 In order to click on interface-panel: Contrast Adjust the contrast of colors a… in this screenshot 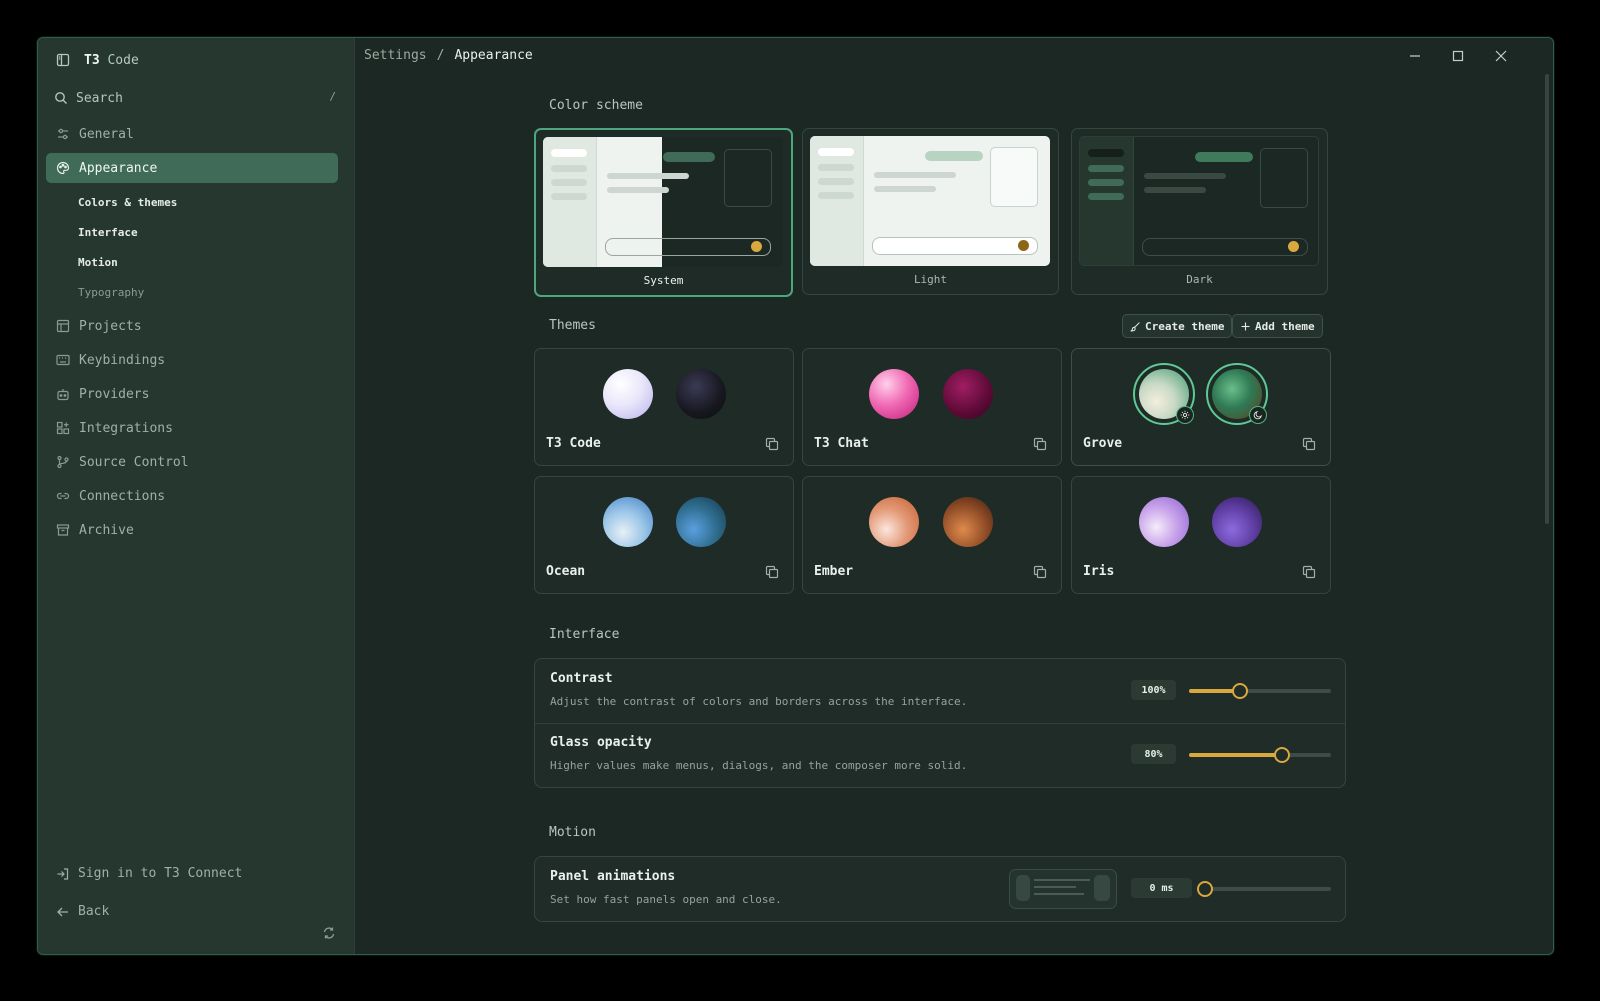, I will do `click(940, 723)`.